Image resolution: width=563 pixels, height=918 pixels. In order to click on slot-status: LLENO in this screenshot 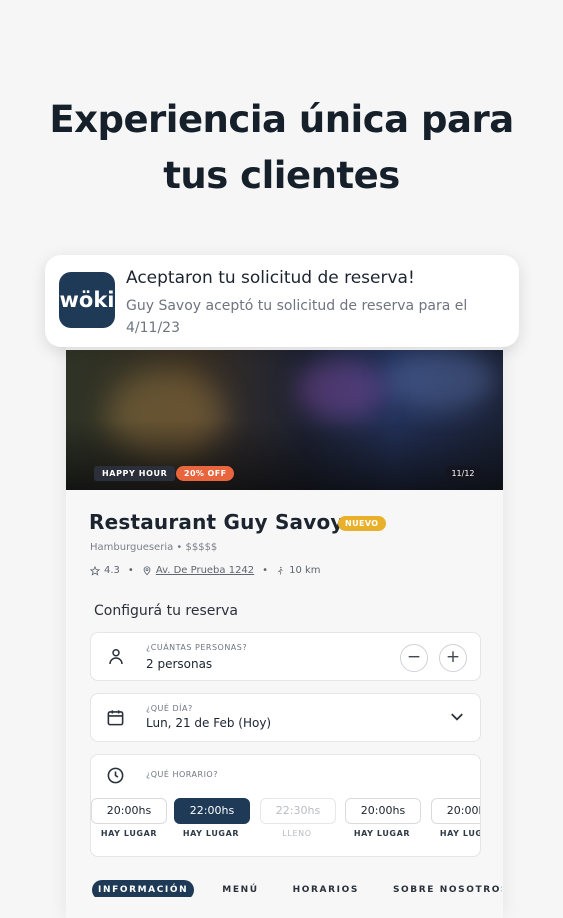, I will do `click(297, 833)`.